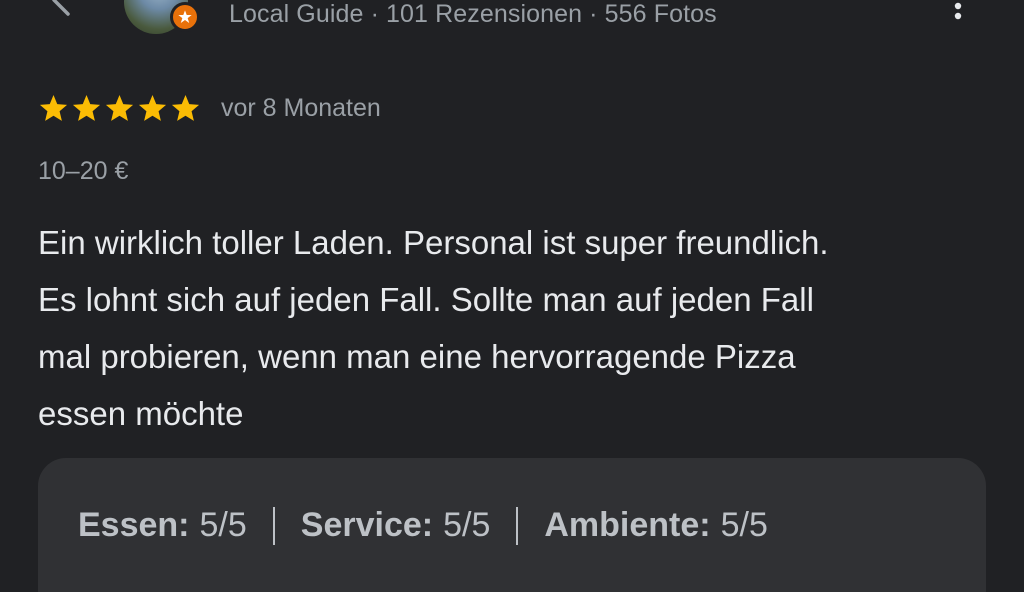  I want to click on back-button, so click(60, 10).